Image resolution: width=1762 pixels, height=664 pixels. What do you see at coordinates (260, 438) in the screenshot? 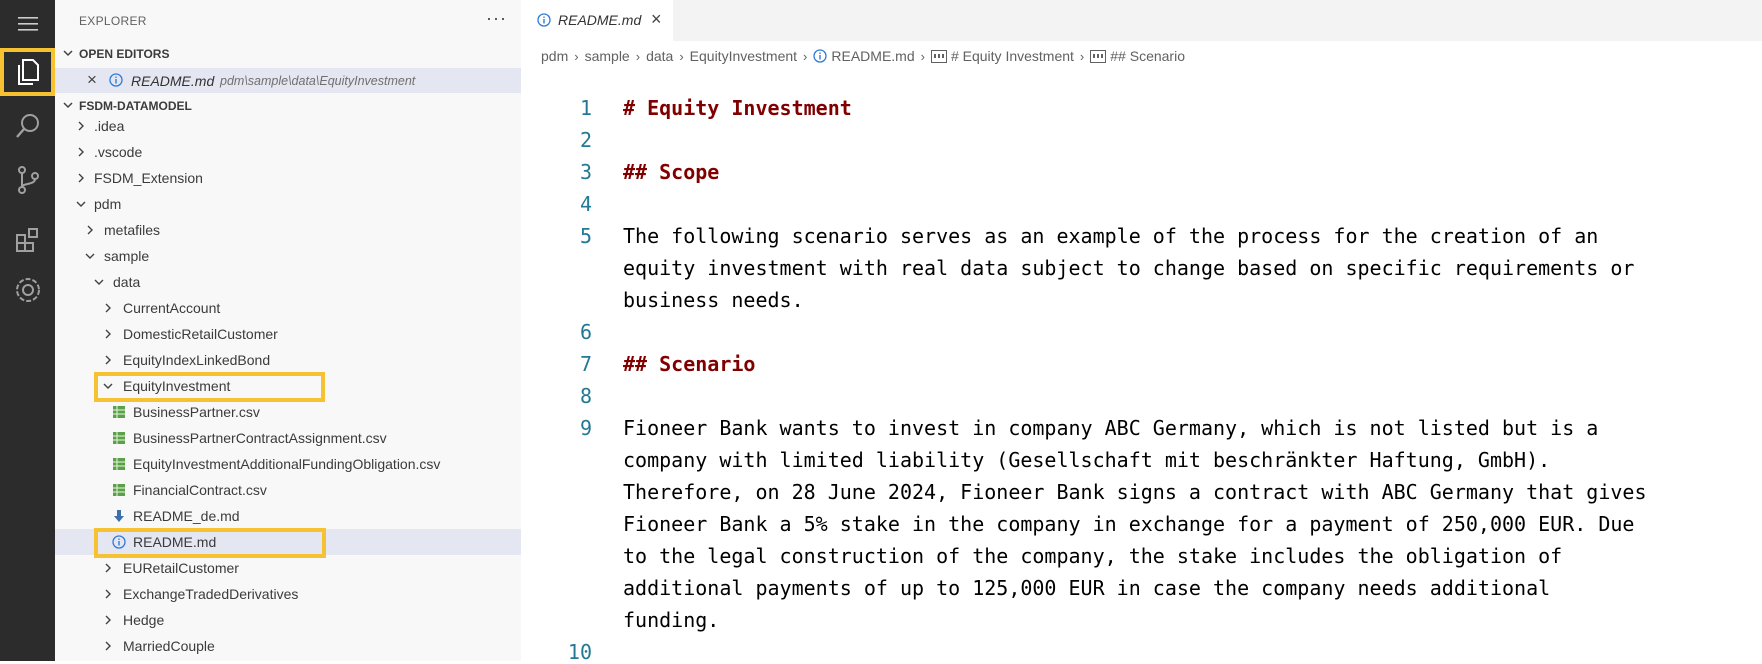
I see `tree-item-label: BusinessPartnerContractAssignment.csv` at bounding box center [260, 438].